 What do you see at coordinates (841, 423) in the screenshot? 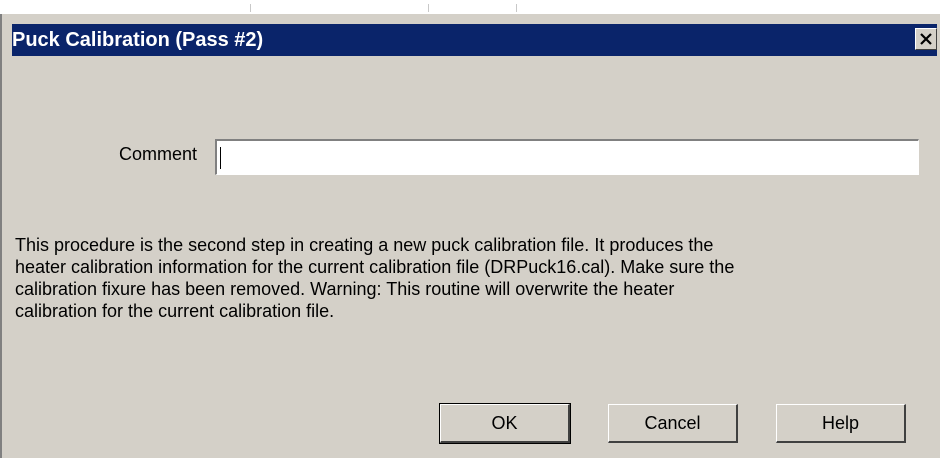
I see `help-button: Help` at bounding box center [841, 423].